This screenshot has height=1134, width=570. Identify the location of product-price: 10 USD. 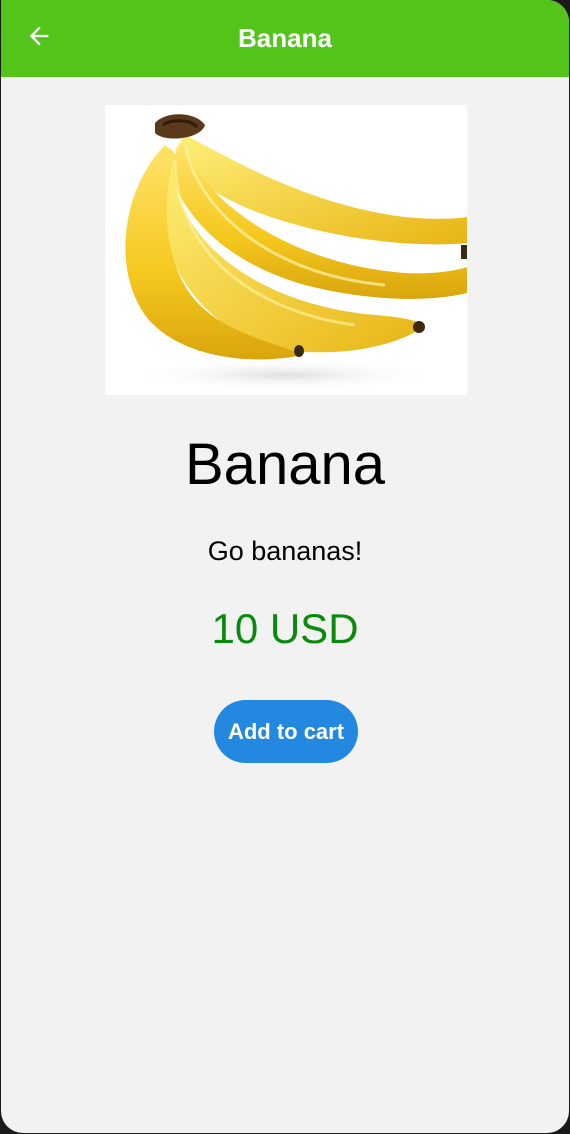
(285, 628).